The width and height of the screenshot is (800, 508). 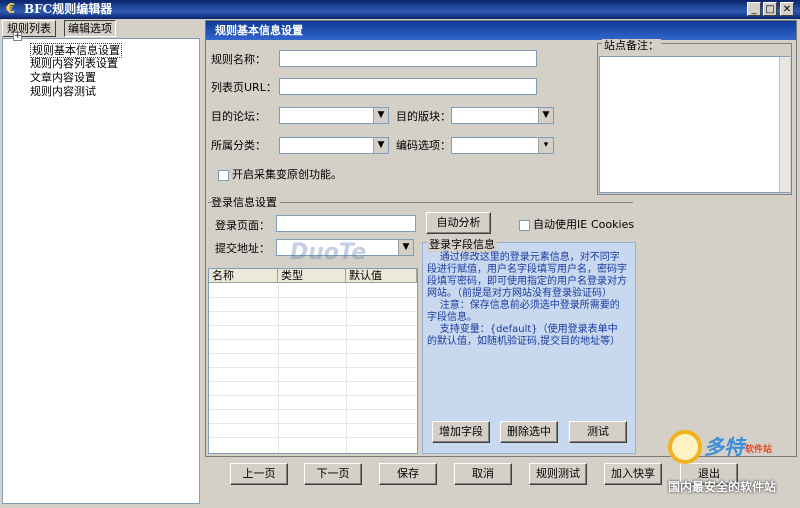 I want to click on grid-header-default: 默认值, so click(x=381, y=276).